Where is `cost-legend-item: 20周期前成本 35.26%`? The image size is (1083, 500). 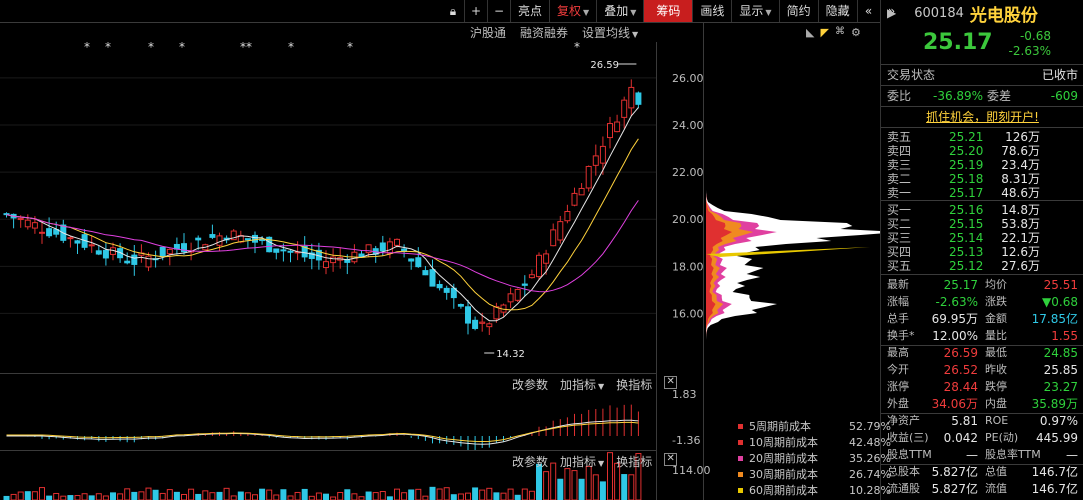
cost-legend-item: 20周期前成本 35.26% is located at coordinates (814, 458).